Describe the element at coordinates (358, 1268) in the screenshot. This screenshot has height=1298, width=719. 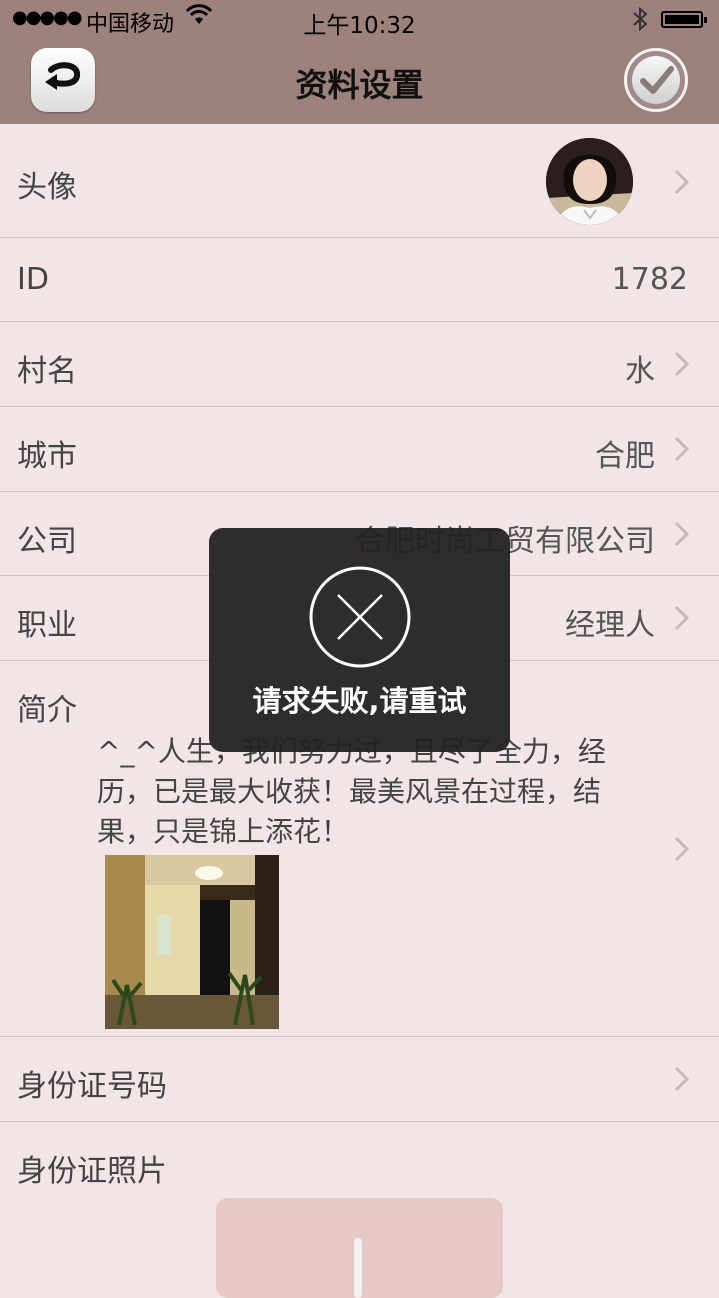
I see `plus-icon` at that location.